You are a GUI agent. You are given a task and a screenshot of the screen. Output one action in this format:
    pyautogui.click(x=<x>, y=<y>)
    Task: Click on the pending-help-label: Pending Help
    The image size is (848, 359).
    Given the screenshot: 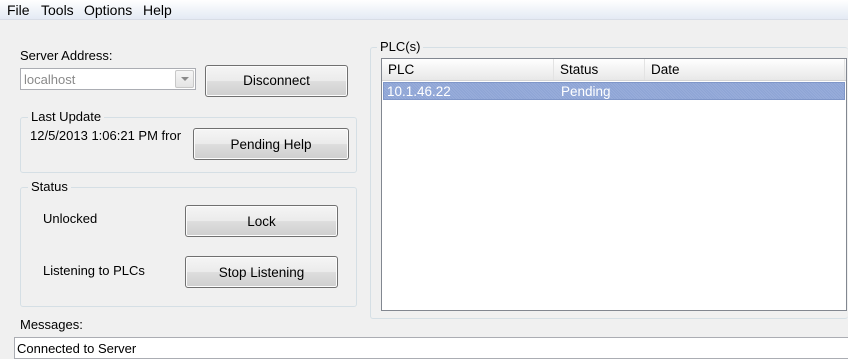 What is the action you would take?
    pyautogui.click(x=271, y=144)
    